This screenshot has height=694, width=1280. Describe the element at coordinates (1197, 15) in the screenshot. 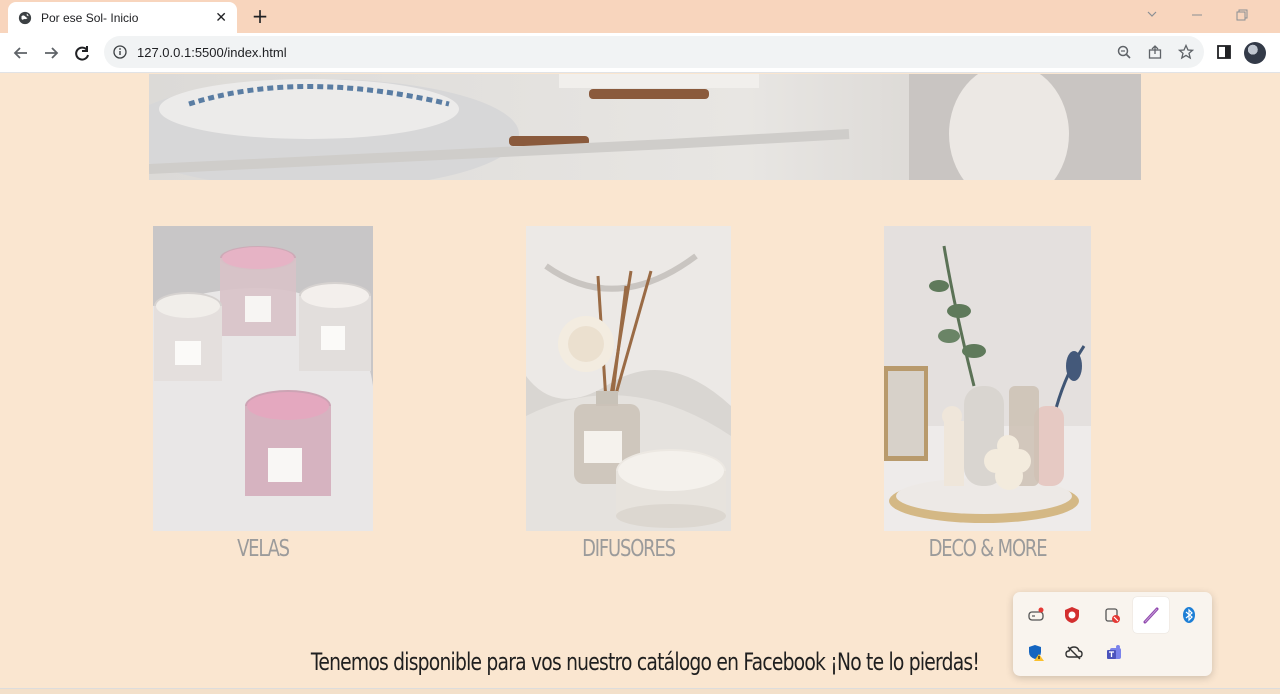

I see `minimize-icon` at that location.